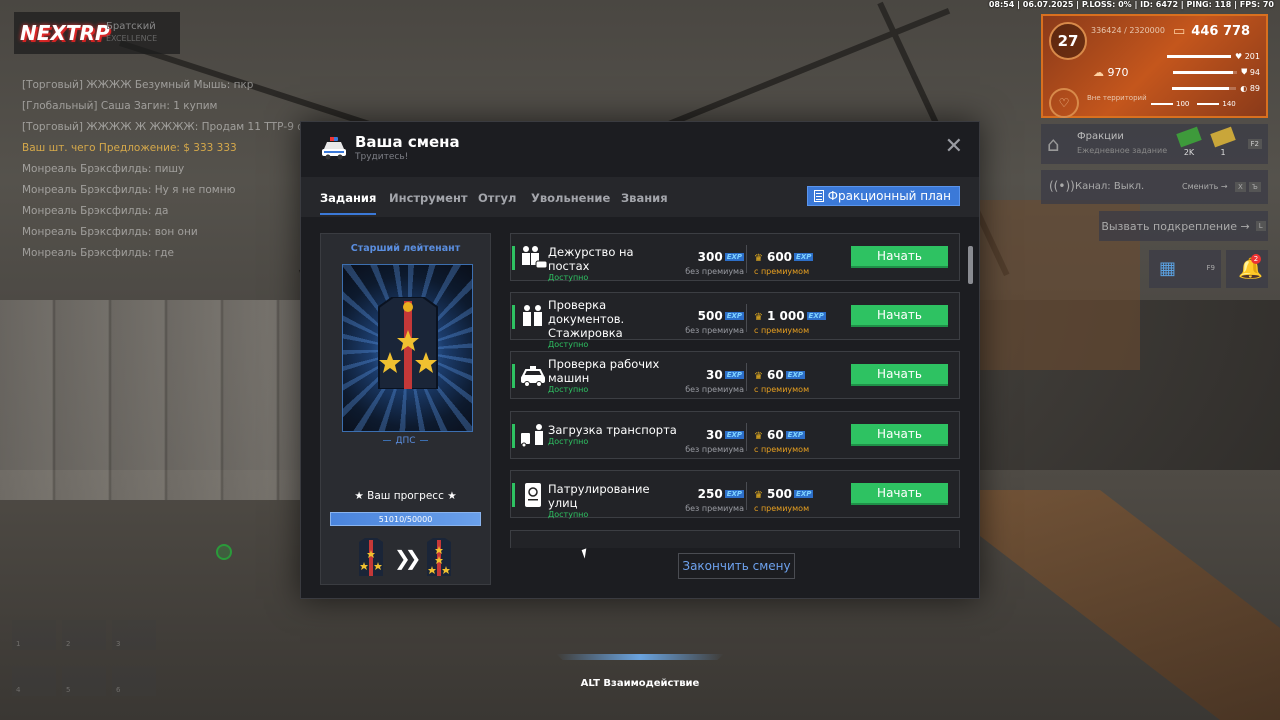 The width and height of the screenshot is (1280, 720). Describe the element at coordinates (570, 198) in the screenshot. I see `tab-resign: Увольнение` at that location.